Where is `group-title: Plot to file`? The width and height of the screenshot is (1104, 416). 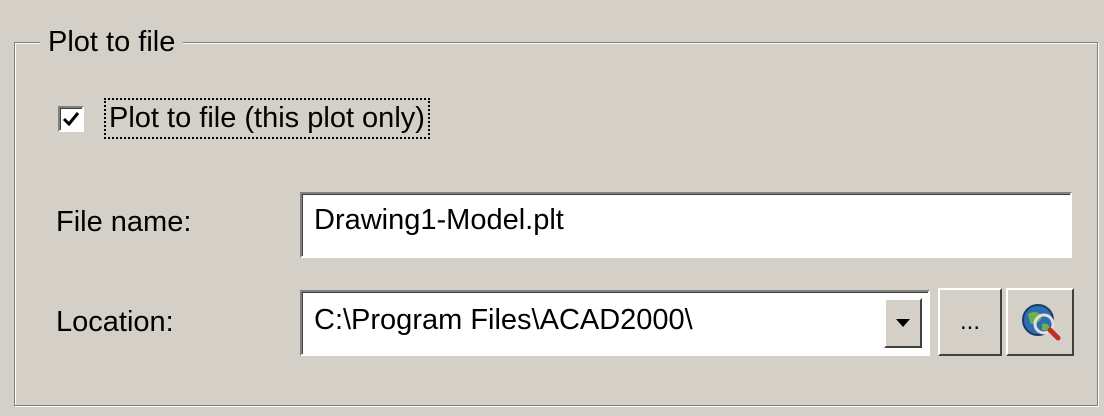 group-title: Plot to file is located at coordinates (112, 42).